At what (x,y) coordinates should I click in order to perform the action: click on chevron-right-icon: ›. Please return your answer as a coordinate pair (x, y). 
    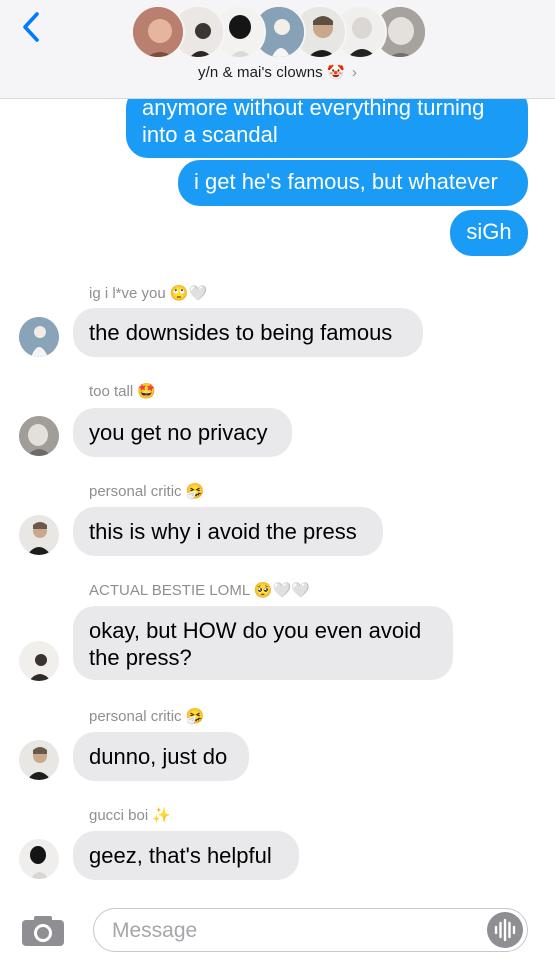
    Looking at the image, I should click on (354, 72).